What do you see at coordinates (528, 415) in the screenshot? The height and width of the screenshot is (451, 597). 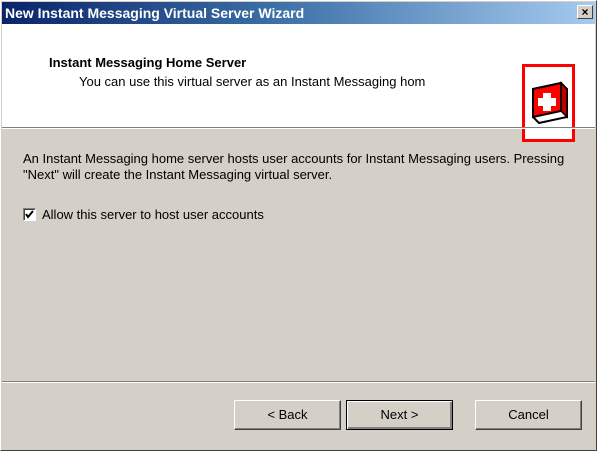 I see `cancel-button: Cancel` at bounding box center [528, 415].